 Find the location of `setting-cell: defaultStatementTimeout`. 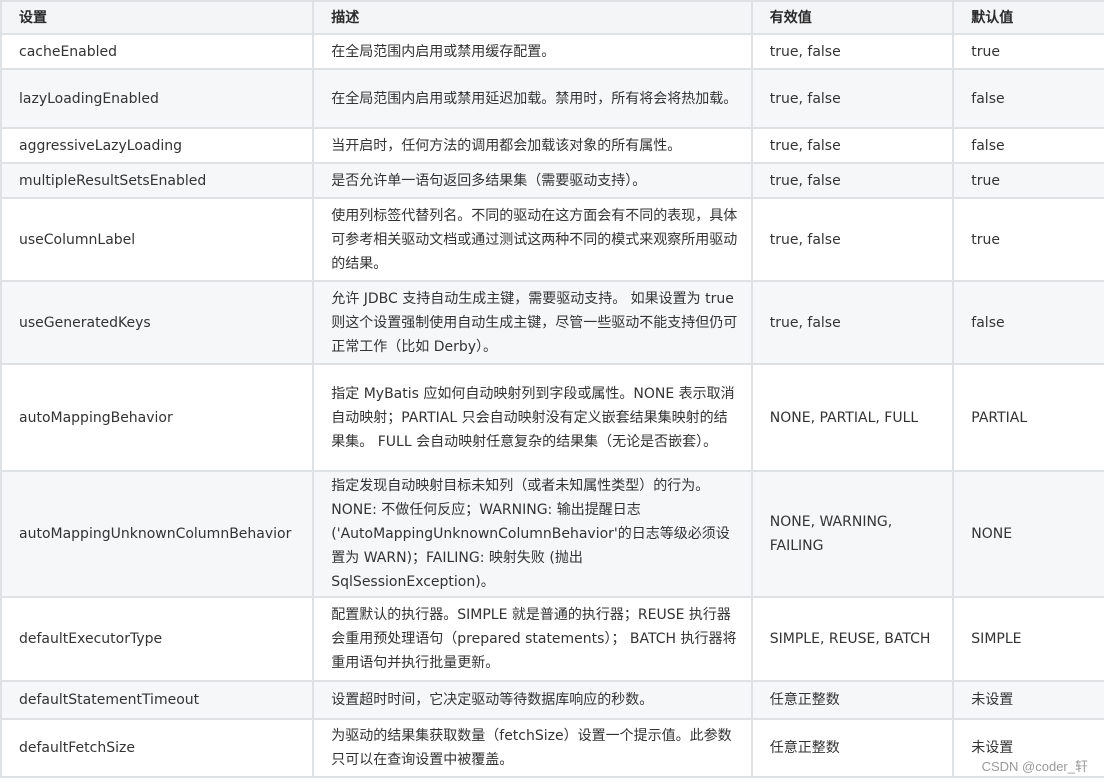

setting-cell: defaultStatementTimeout is located at coordinates (157, 700).